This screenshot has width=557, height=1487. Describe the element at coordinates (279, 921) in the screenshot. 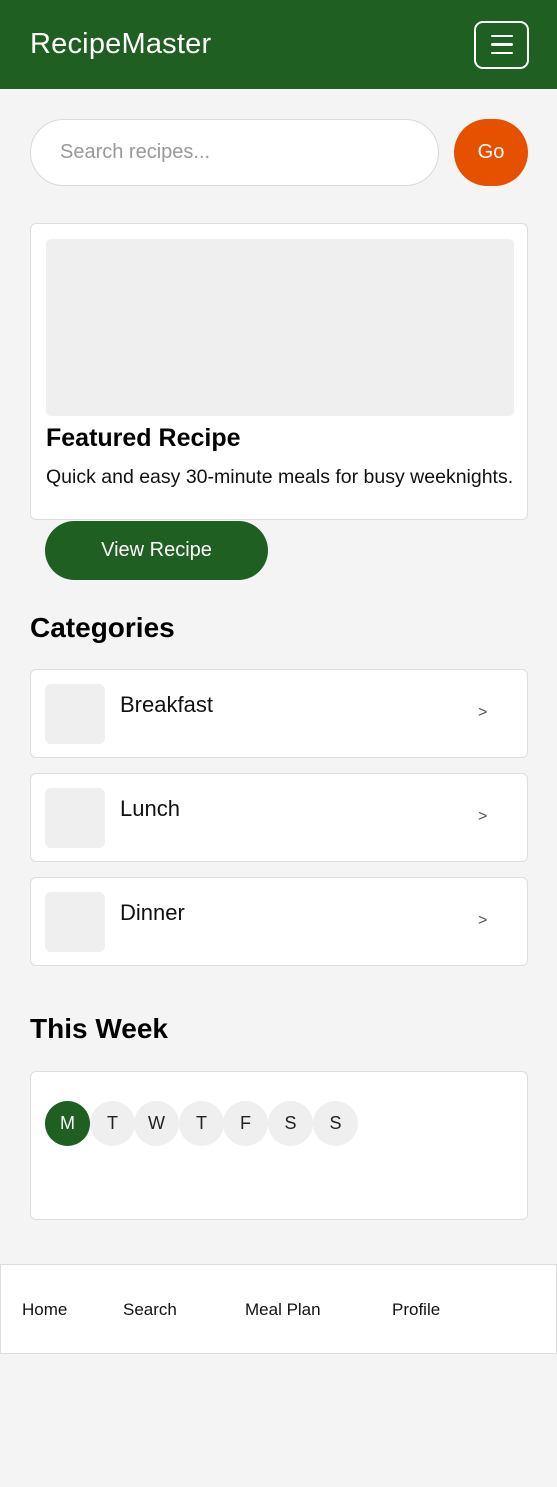

I see `category-item-dinner: Dinner >` at that location.